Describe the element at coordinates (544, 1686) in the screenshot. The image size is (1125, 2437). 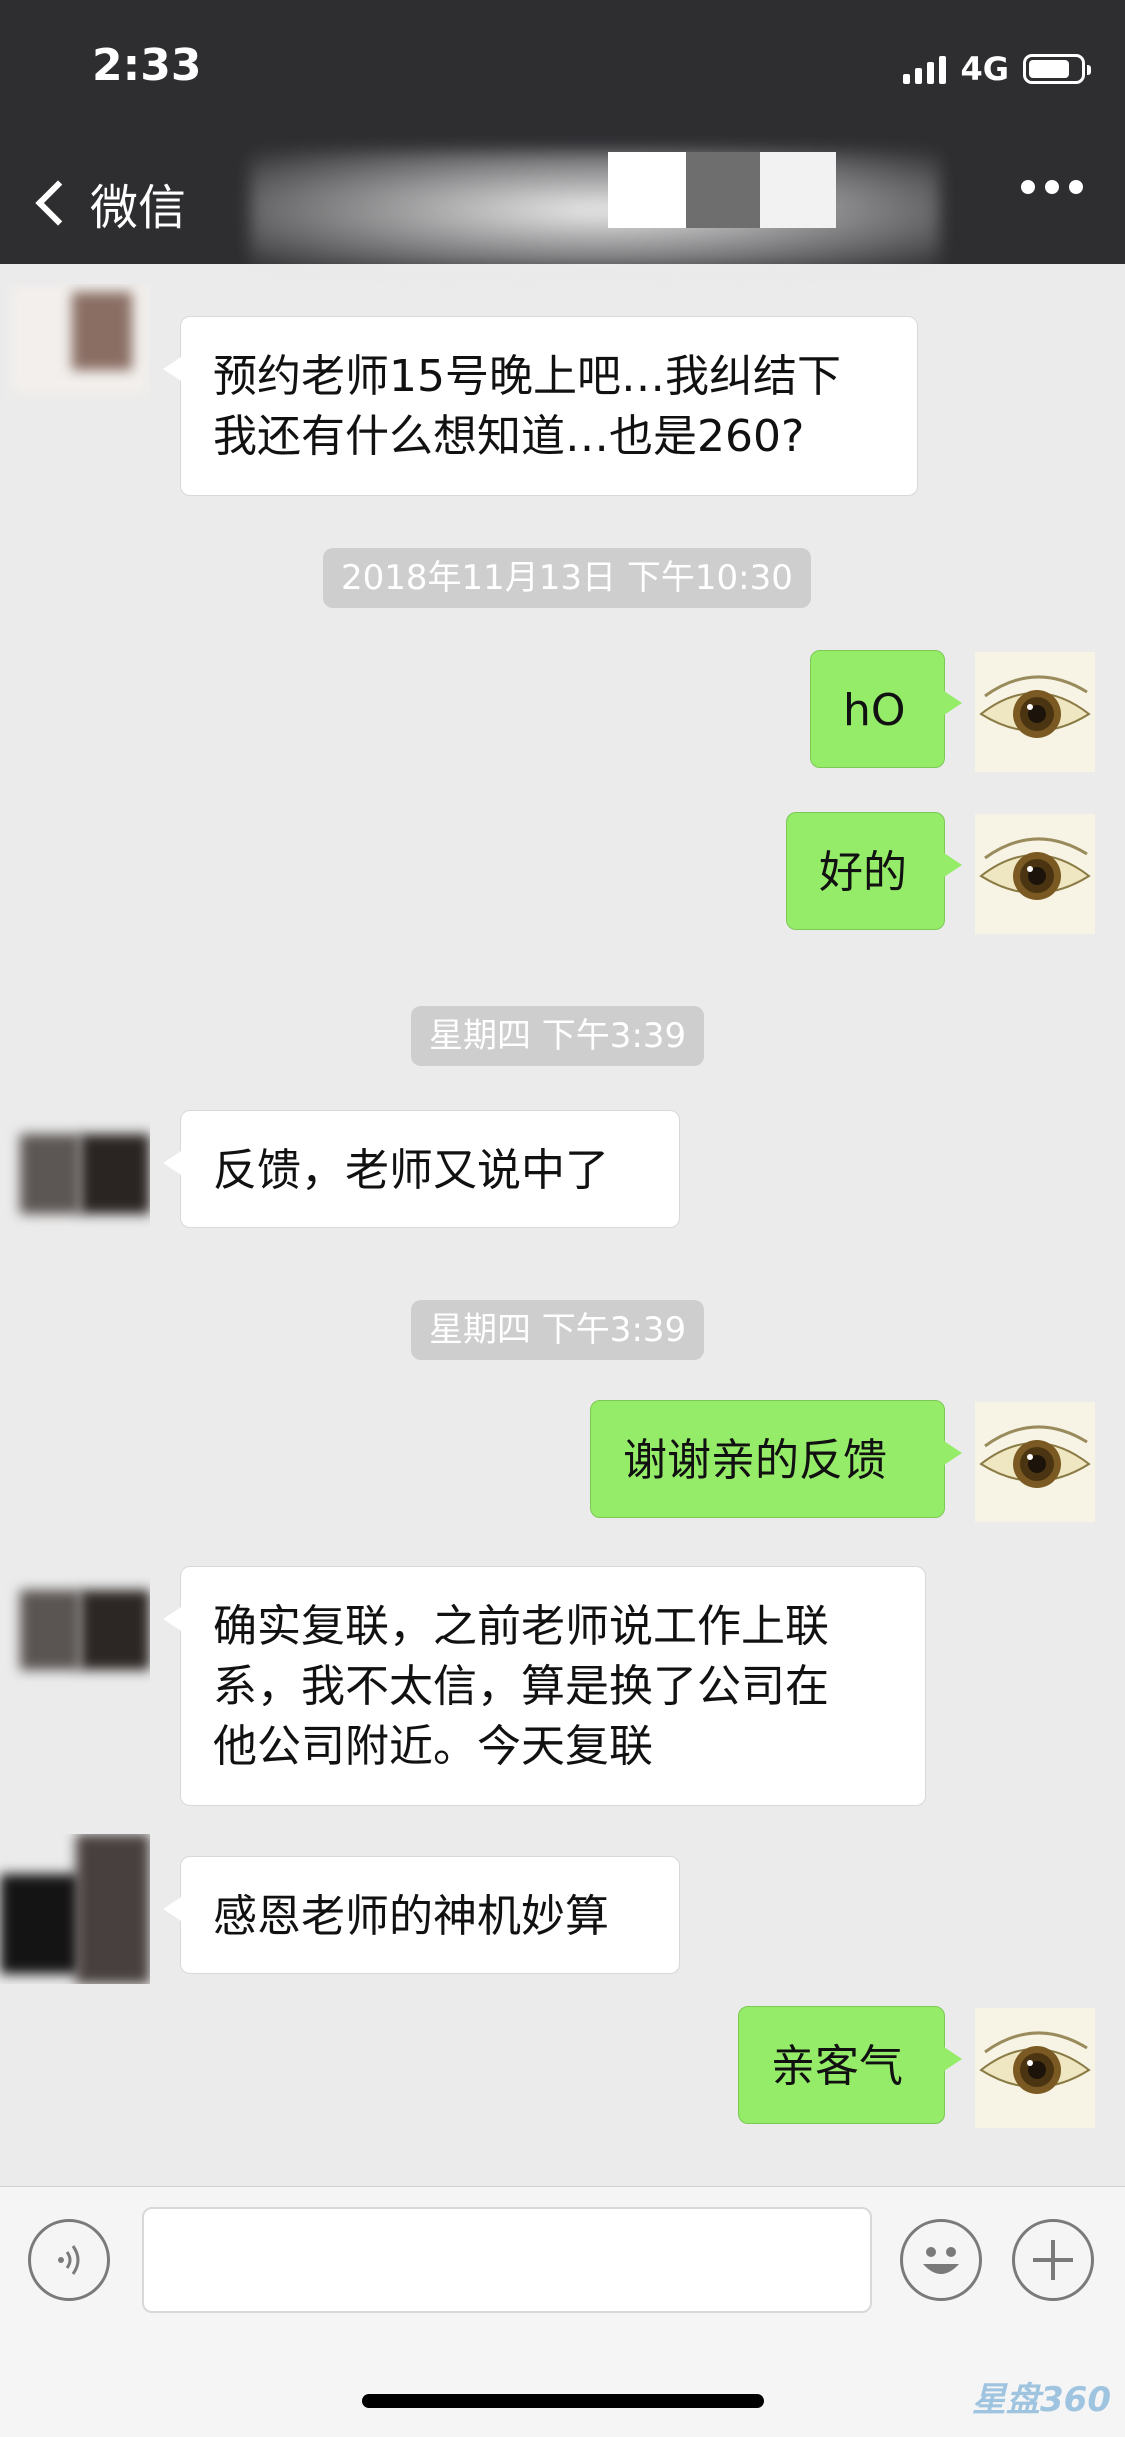
I see `message-bubble: 确实复联，之前老师说工作上联 系，我不太信，算是换了公司在 他公司附近。今天复联` at that location.